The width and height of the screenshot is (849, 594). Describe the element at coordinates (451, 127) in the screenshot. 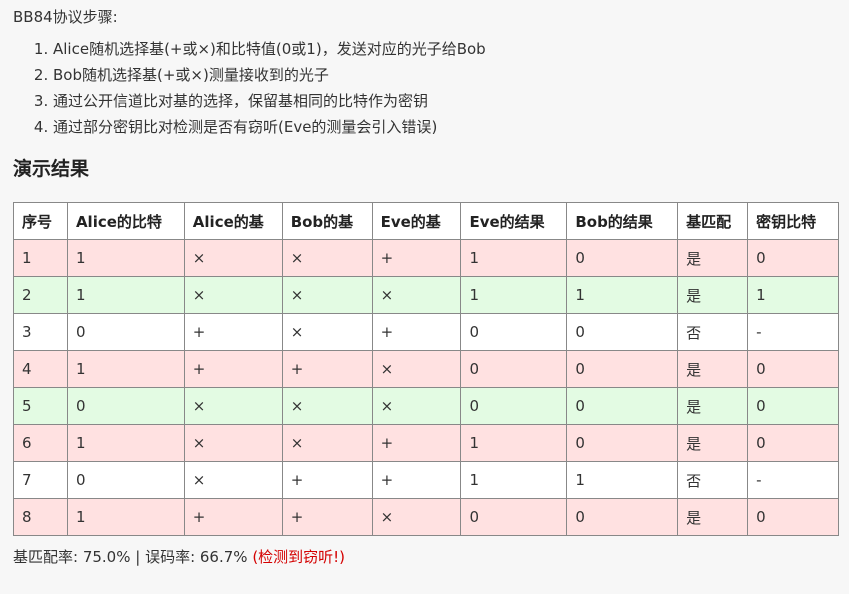

I see `step-item: 通过部分密钥比对检测是否有窃听(Eve的测量会引入错误)` at that location.